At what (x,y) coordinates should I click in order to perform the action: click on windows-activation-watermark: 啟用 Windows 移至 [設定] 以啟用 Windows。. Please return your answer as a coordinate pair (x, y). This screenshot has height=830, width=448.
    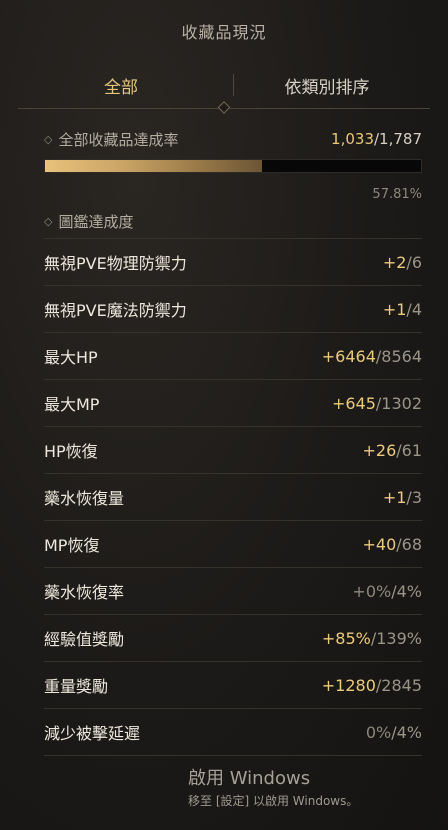
    Looking at the image, I should click on (273, 786).